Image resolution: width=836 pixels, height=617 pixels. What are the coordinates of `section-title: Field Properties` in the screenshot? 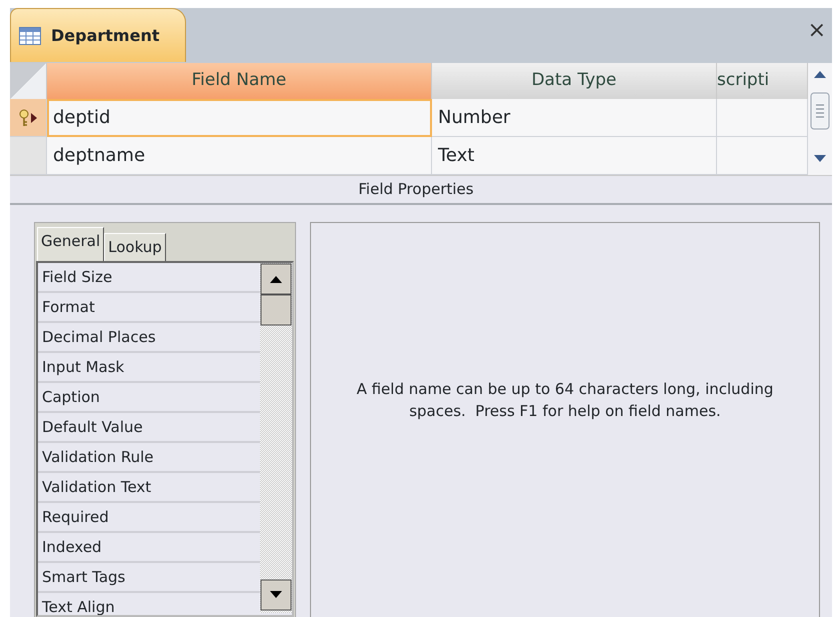 It's located at (416, 189).